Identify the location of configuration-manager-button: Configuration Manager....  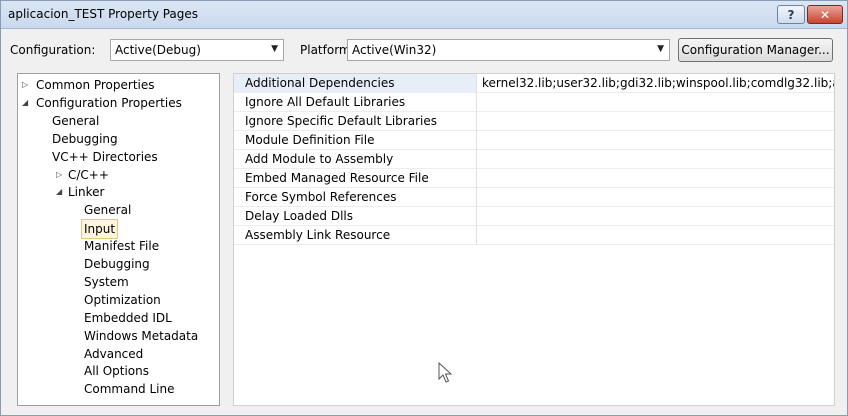
(755, 50).